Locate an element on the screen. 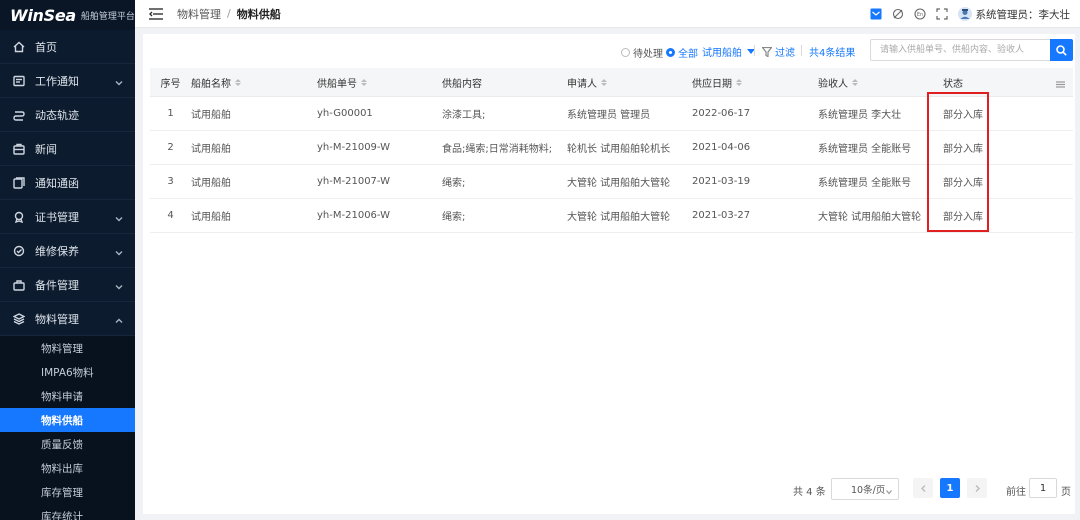  column-header-5: 供应日期 is located at coordinates (755, 82).